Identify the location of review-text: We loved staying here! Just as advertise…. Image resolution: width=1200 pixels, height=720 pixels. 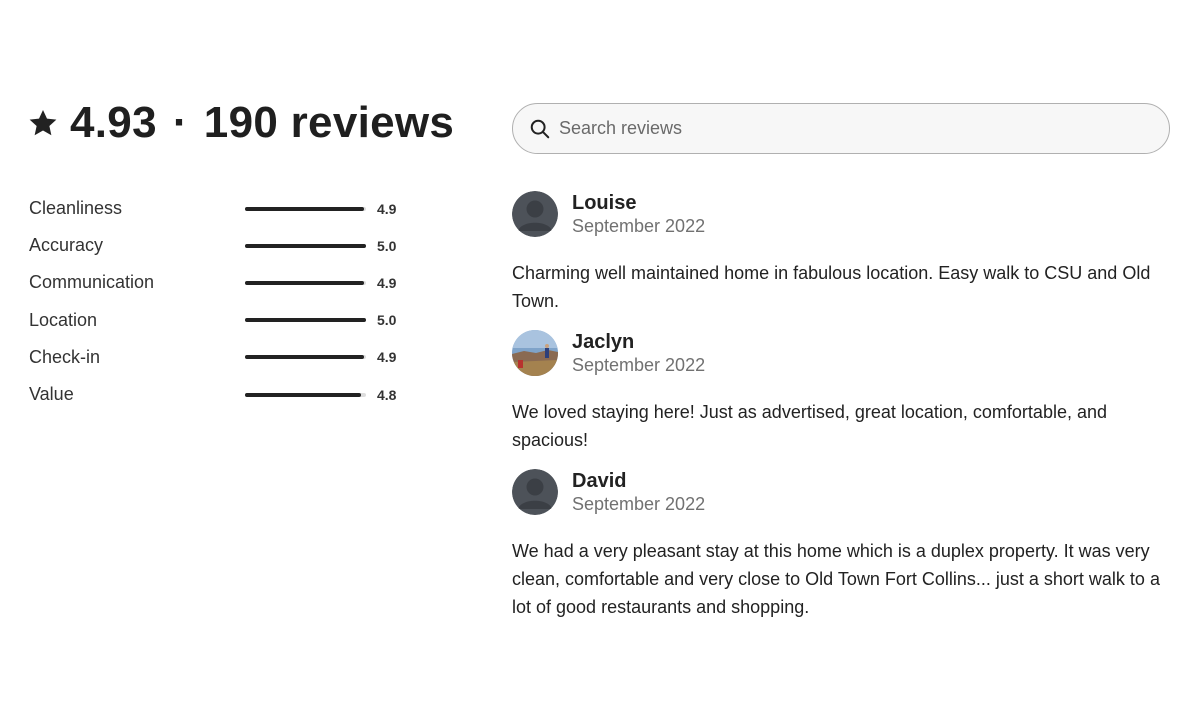
(809, 426).